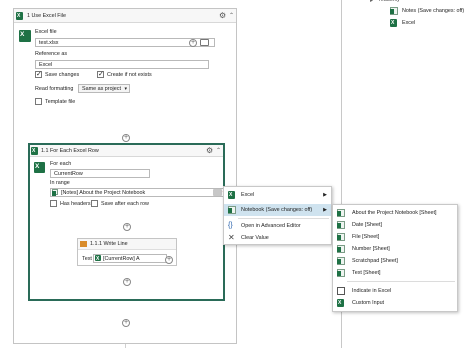 The height and width of the screenshot is (348, 474). Describe the element at coordinates (409, 23) in the screenshot. I see `tree-item-label: Excel` at that location.